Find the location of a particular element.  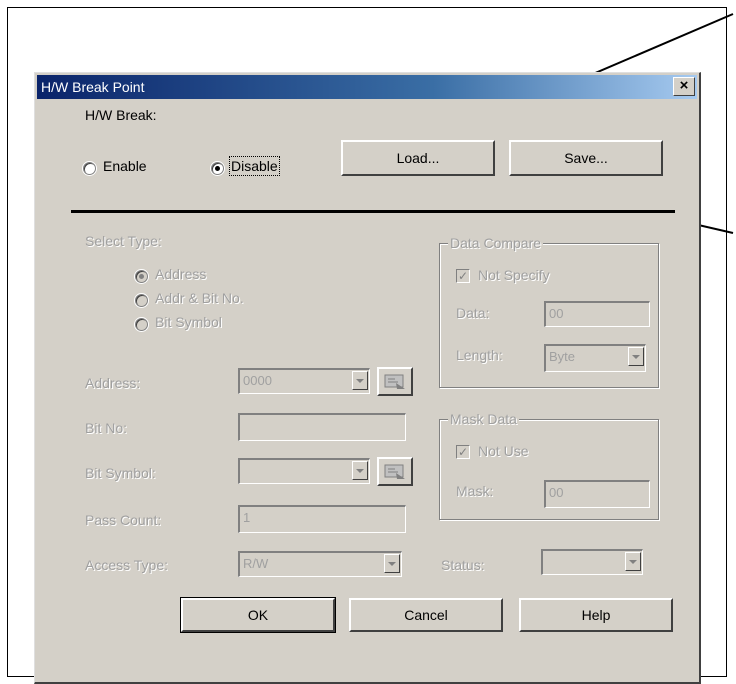

radio-enable-label: Enable is located at coordinates (125, 166).